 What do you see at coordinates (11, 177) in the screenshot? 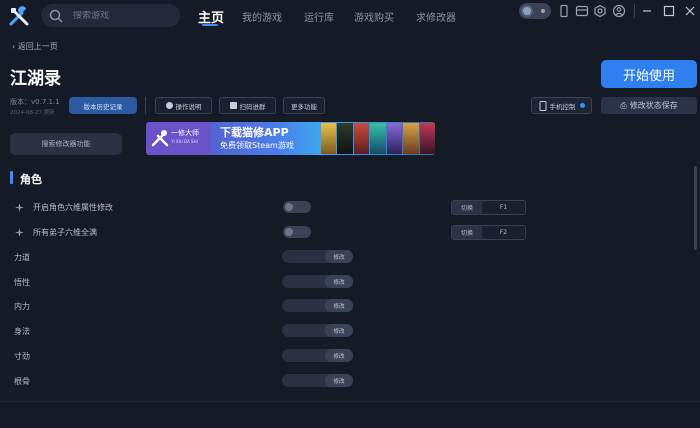
I see `section-marker` at bounding box center [11, 177].